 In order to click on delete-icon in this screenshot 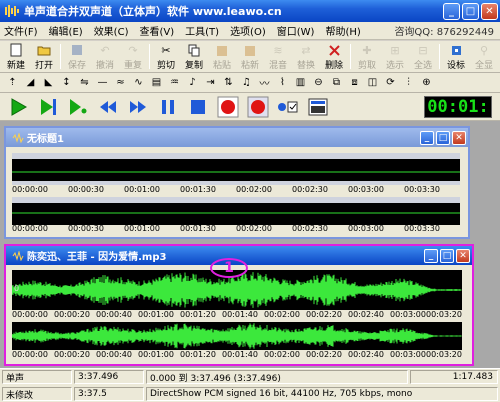, I will do `click(334, 50)`.